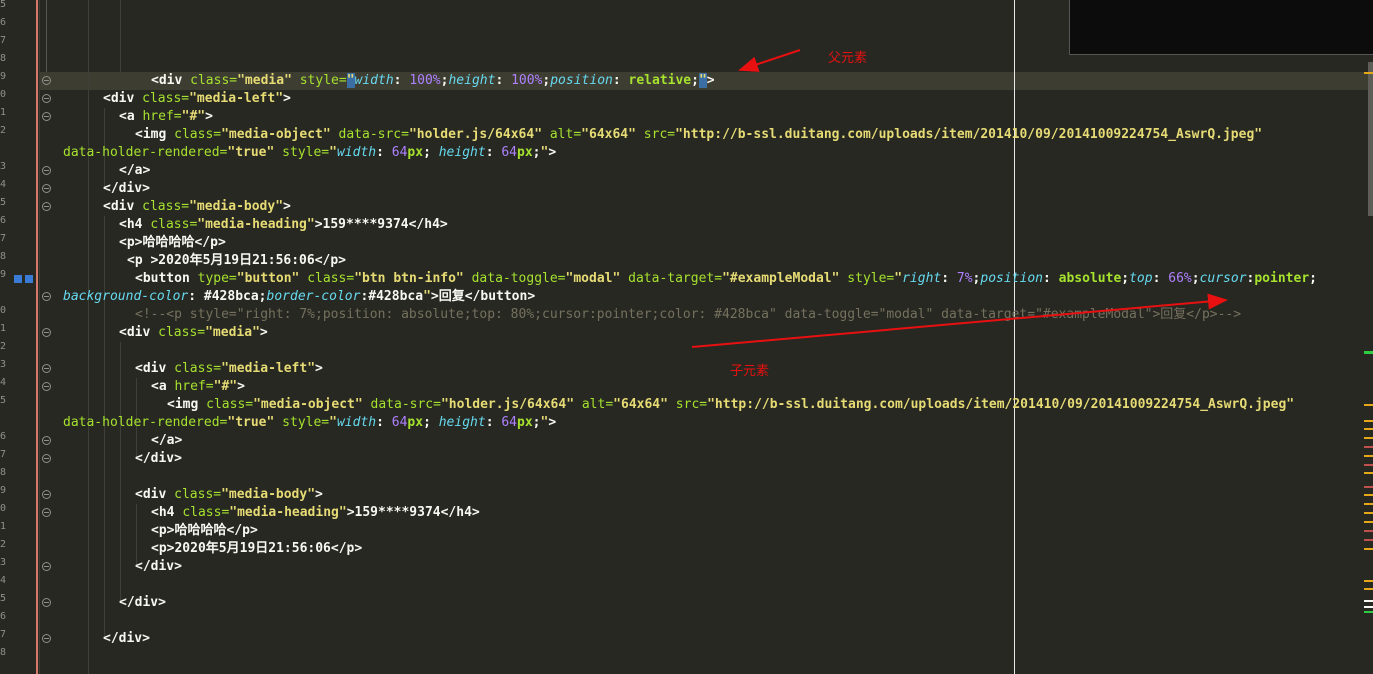 Image resolution: width=1373 pixels, height=674 pixels. What do you see at coordinates (959, 320) in the screenshot?
I see `child-arrow` at bounding box center [959, 320].